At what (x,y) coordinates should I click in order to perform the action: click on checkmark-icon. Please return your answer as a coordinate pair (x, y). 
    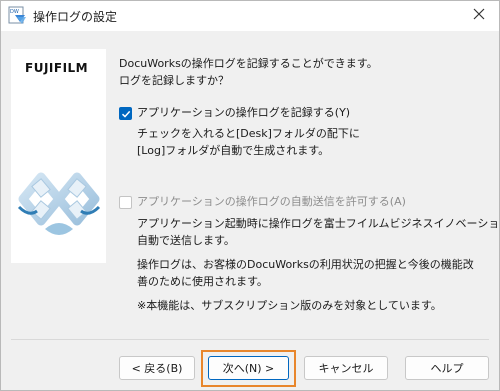
    Looking at the image, I should click on (126, 114).